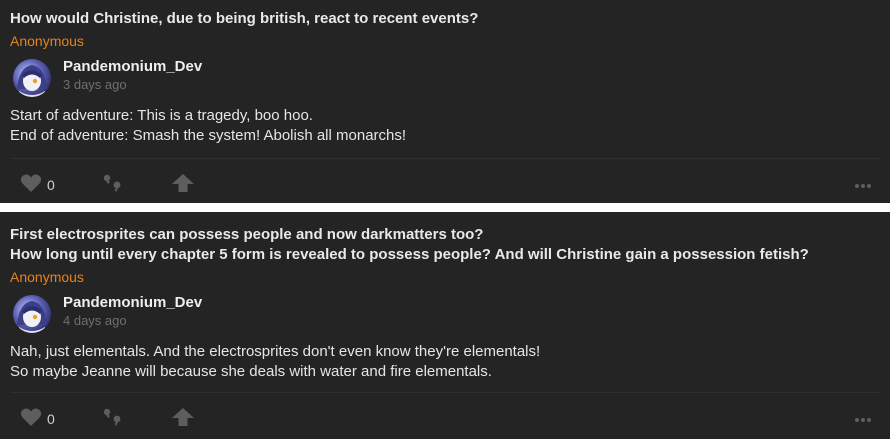  What do you see at coordinates (95, 320) in the screenshot?
I see `post-timestamp: 4 days ago` at bounding box center [95, 320].